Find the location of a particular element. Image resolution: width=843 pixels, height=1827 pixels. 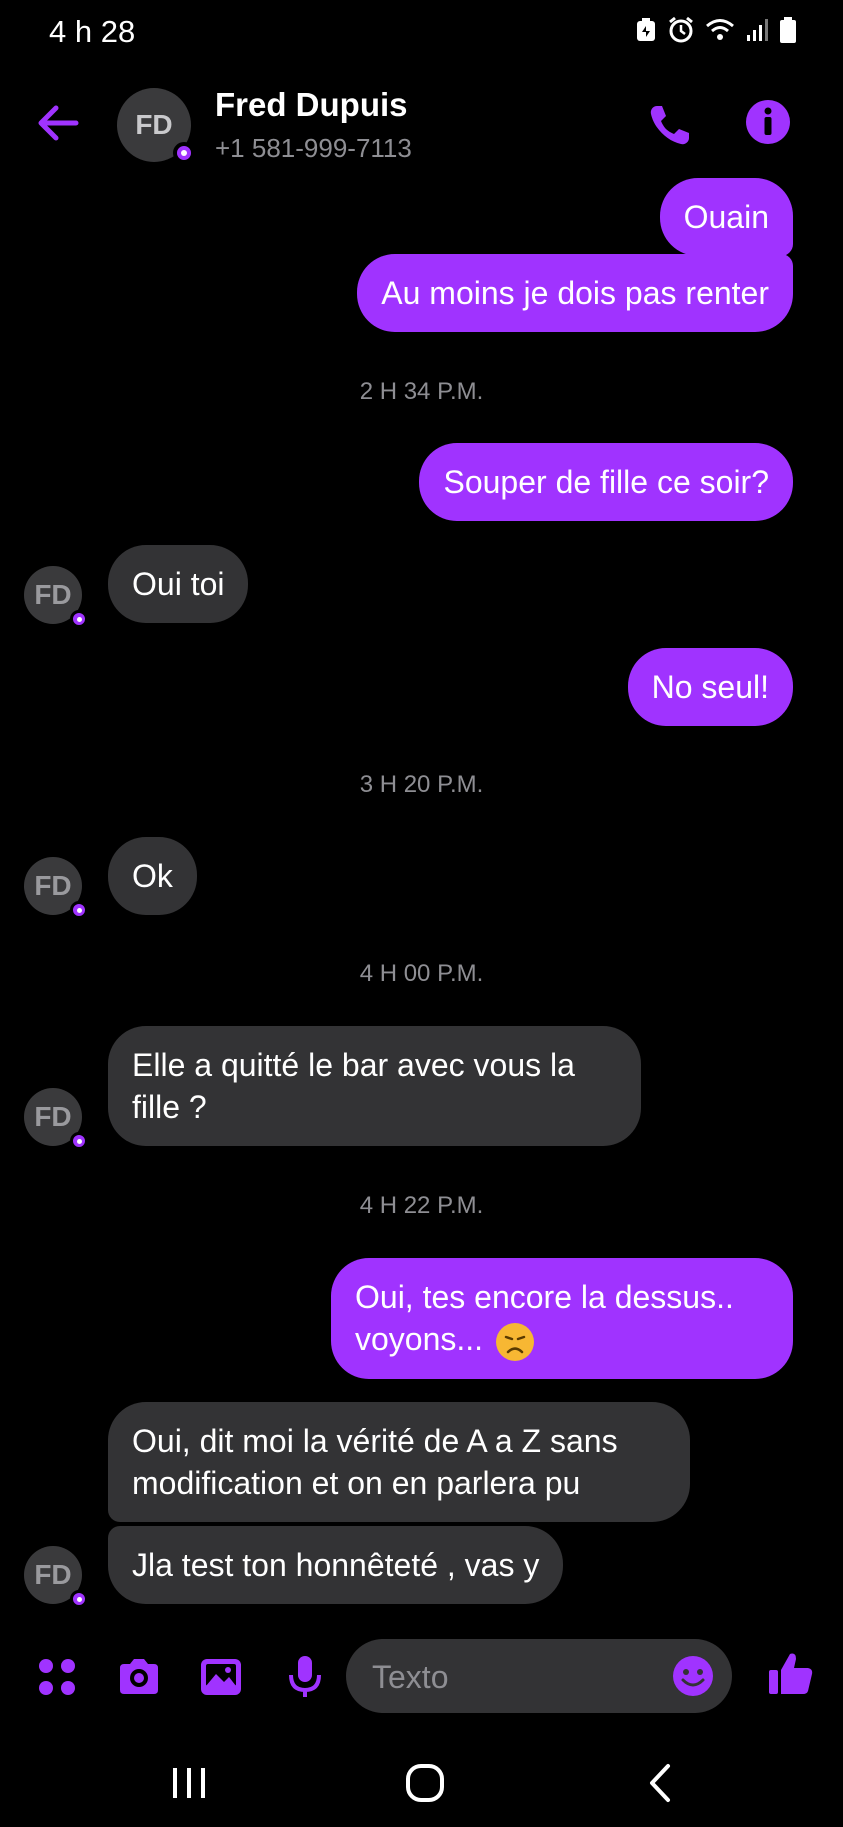

status-bar: 4 h 28 is located at coordinates (421, 32).